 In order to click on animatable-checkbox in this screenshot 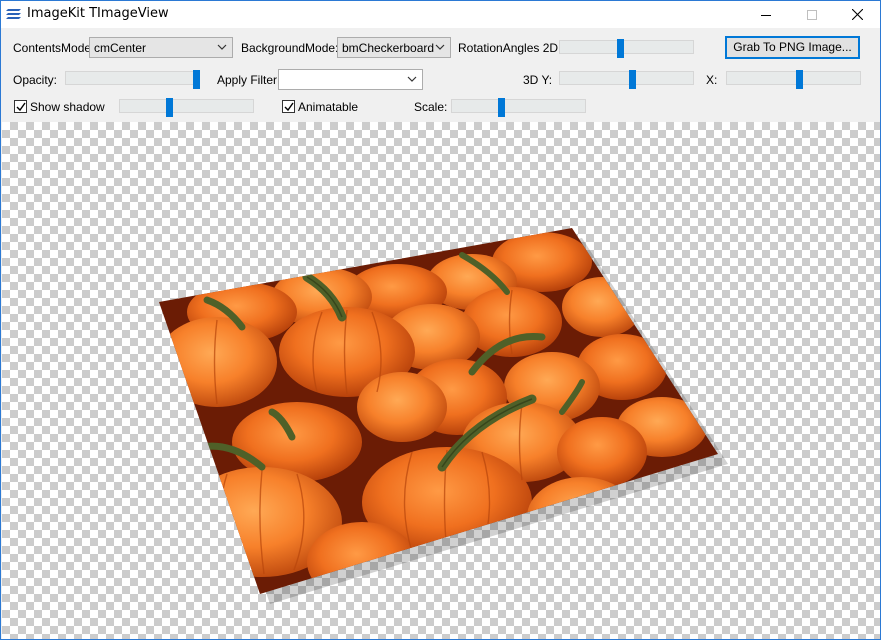, I will do `click(288, 106)`.